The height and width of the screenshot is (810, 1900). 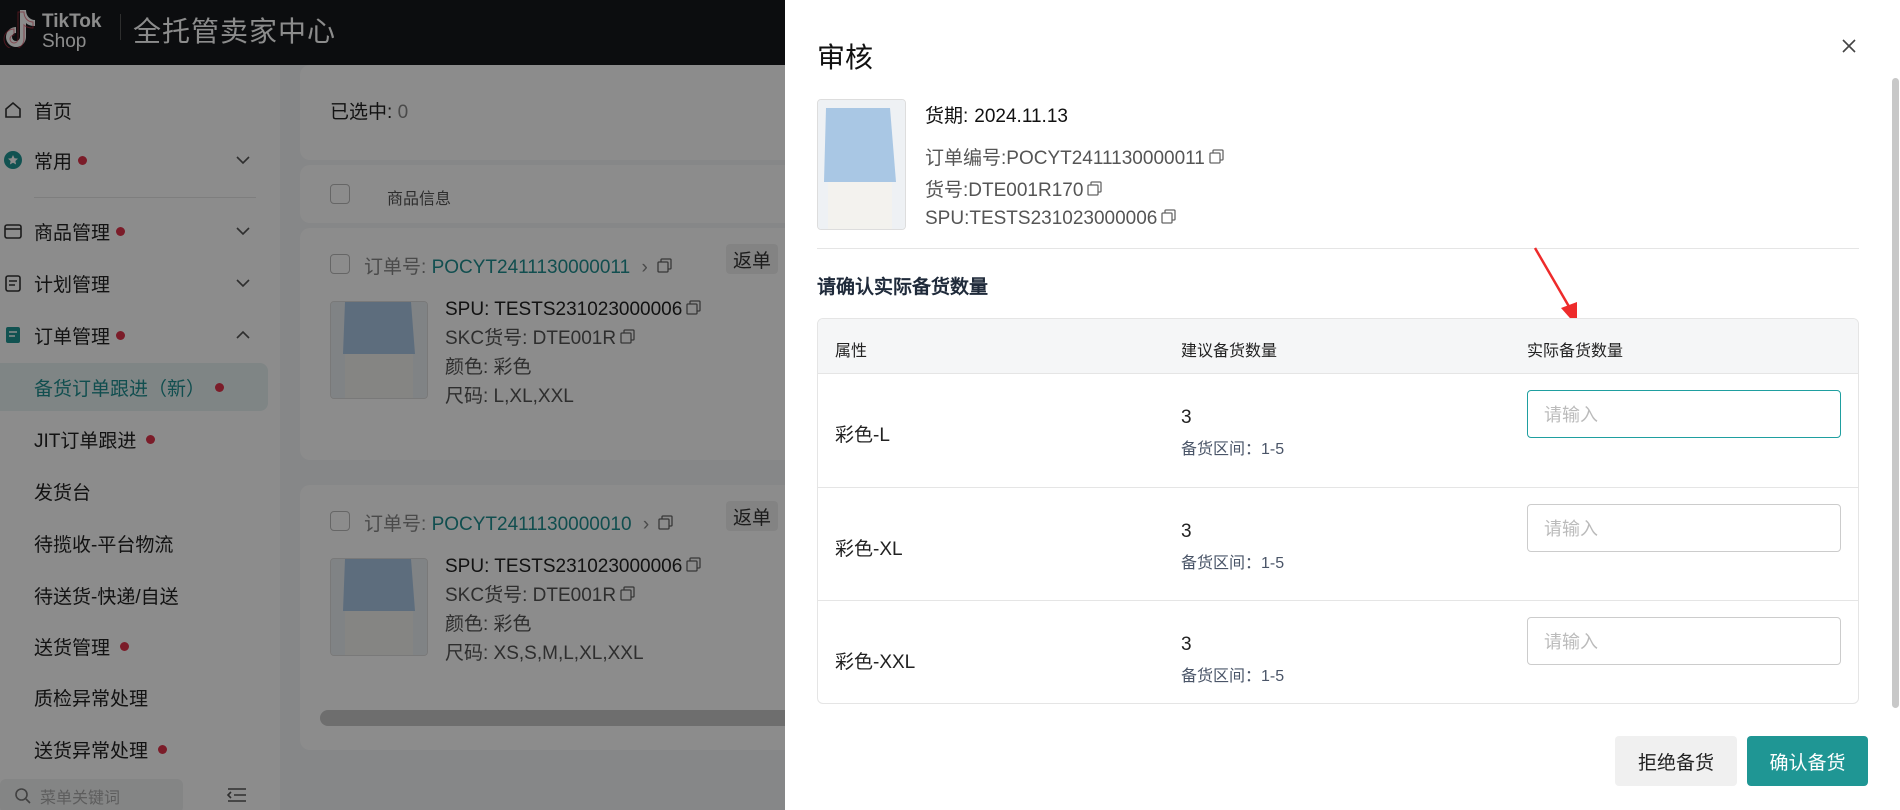 I want to click on delivery-date-row: 货期: 2024.11.13, so click(x=996, y=114).